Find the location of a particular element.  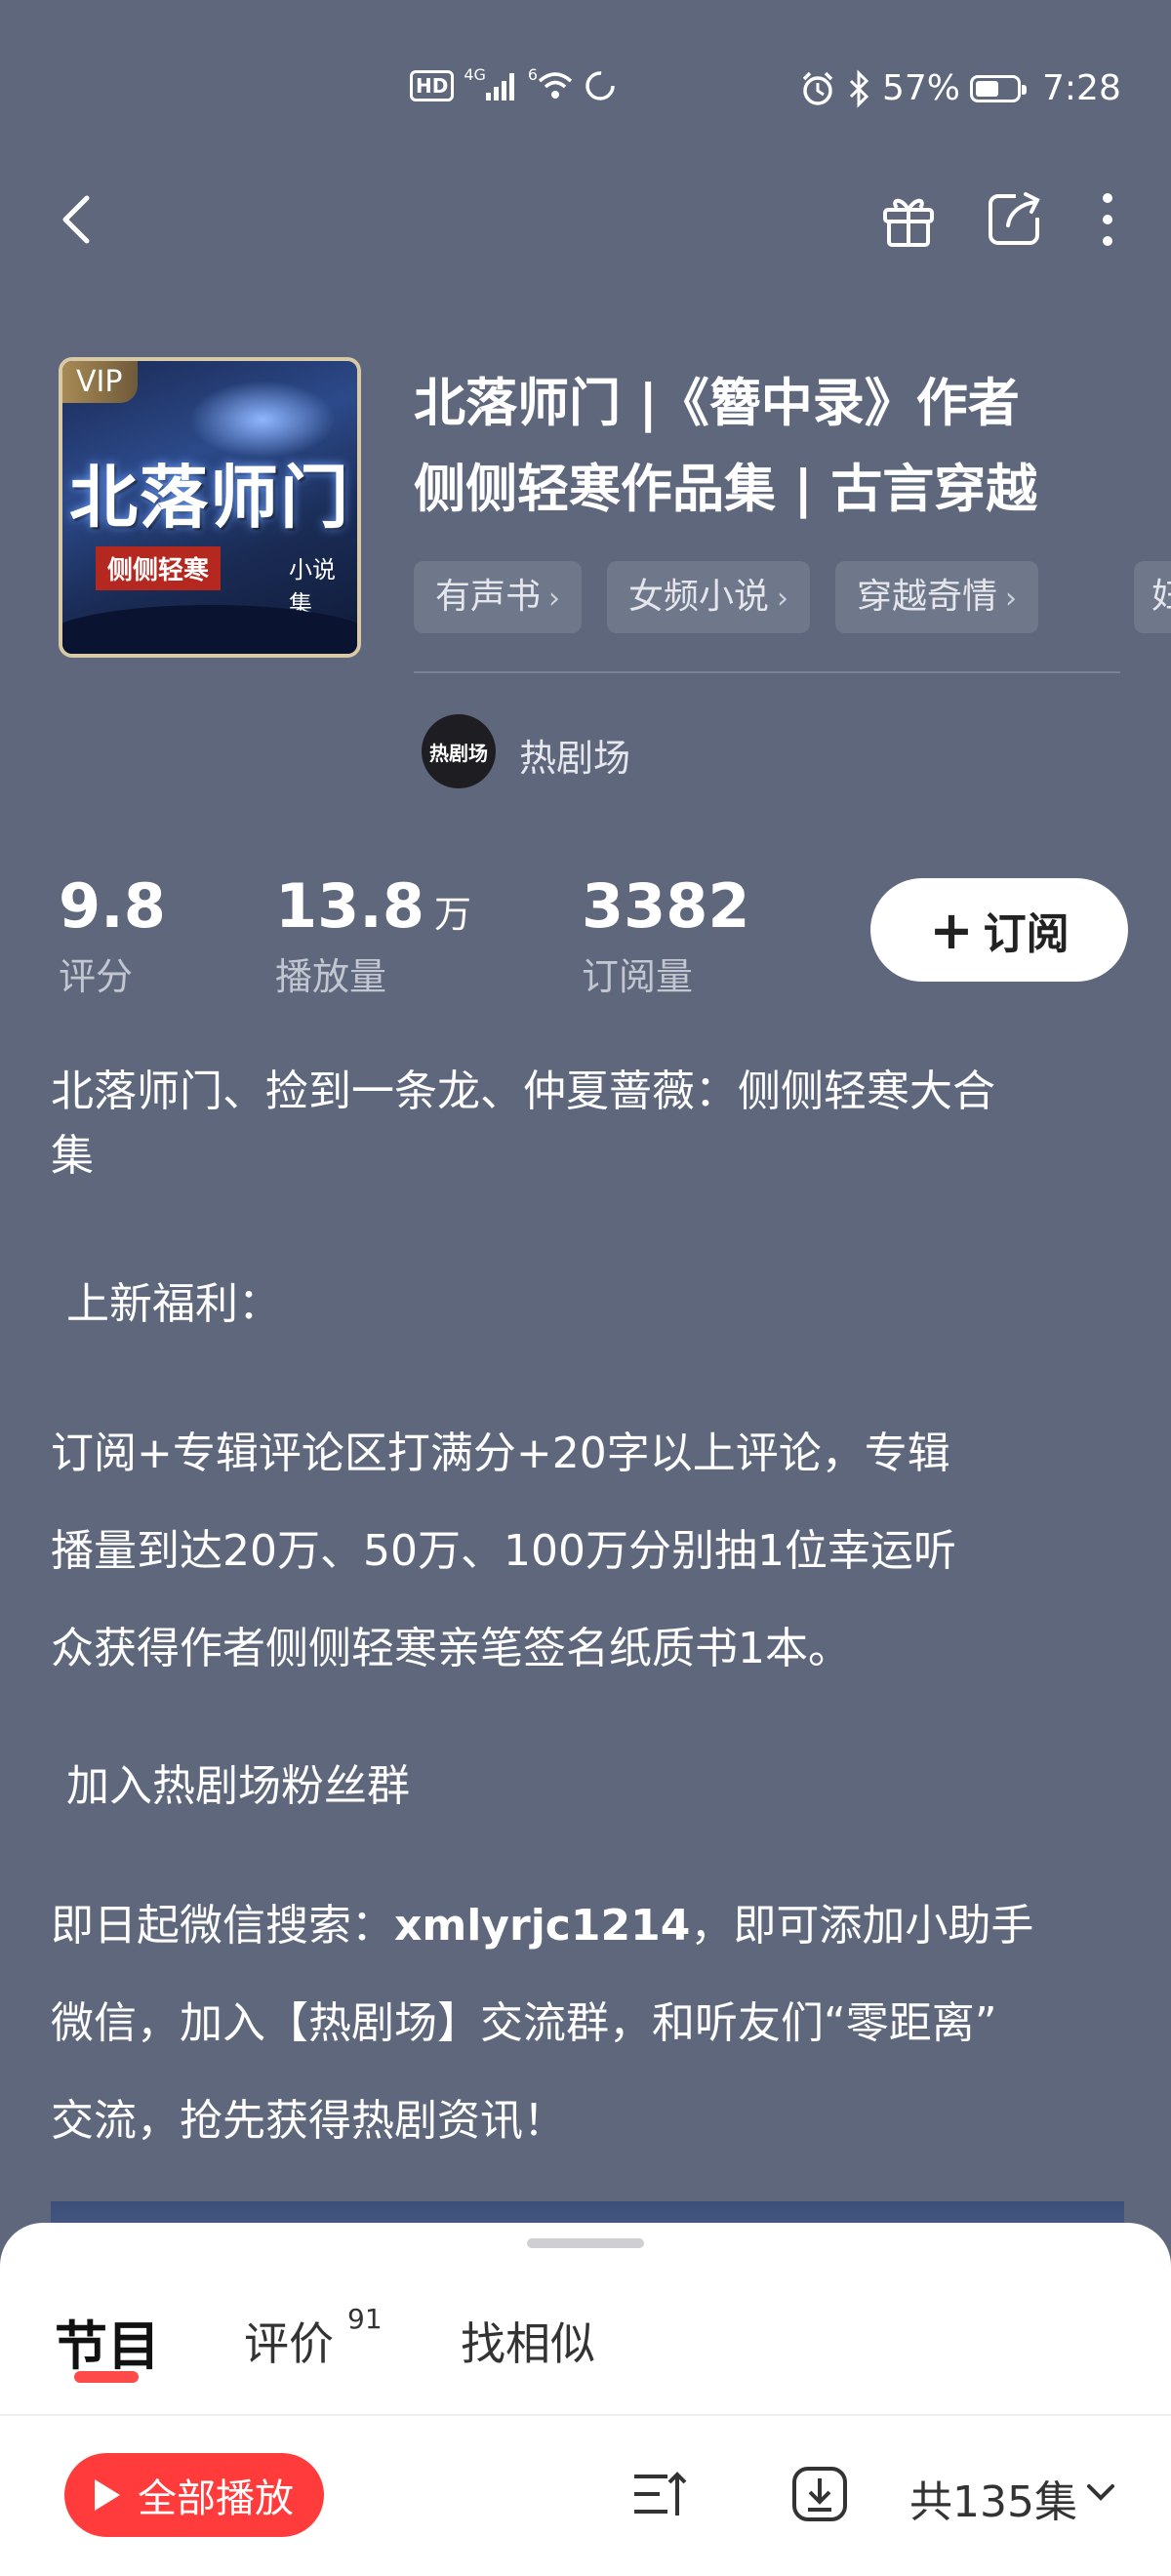

play-icon is located at coordinates (107, 2495).